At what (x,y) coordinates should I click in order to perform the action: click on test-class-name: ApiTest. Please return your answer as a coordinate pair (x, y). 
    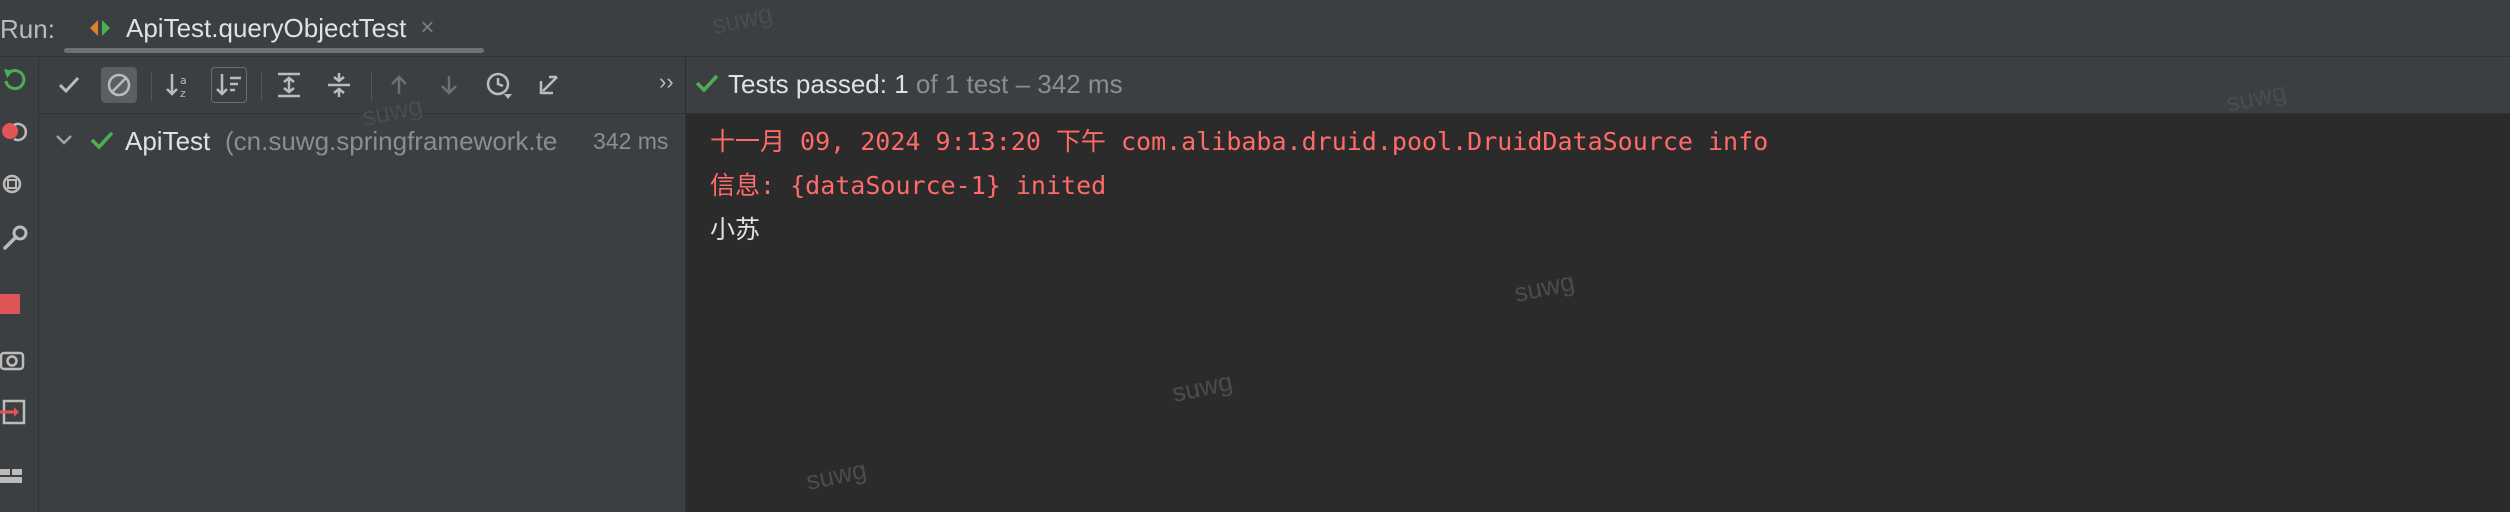
    Looking at the image, I should click on (168, 141).